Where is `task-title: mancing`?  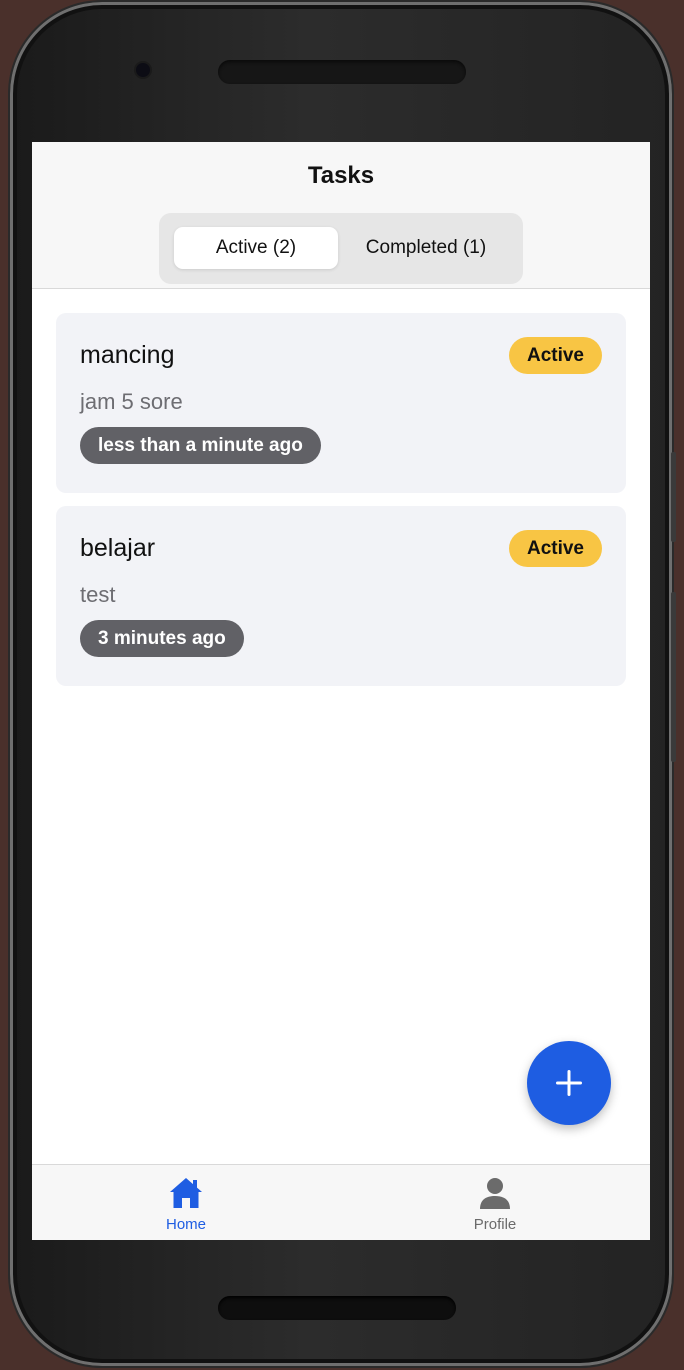 task-title: mancing is located at coordinates (127, 355).